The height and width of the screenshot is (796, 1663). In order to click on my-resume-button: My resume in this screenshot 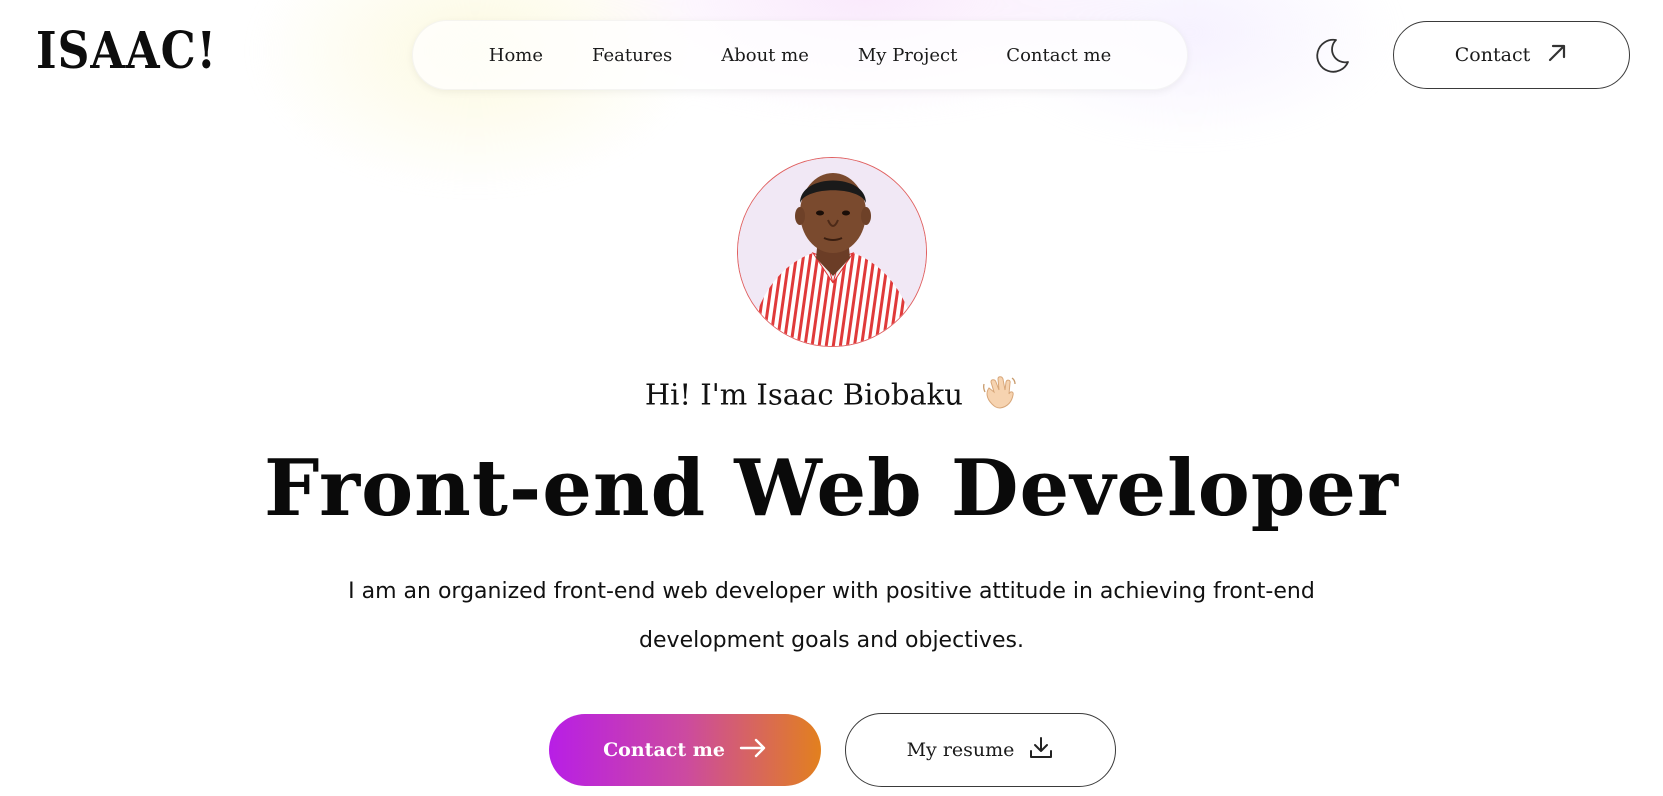, I will do `click(980, 750)`.